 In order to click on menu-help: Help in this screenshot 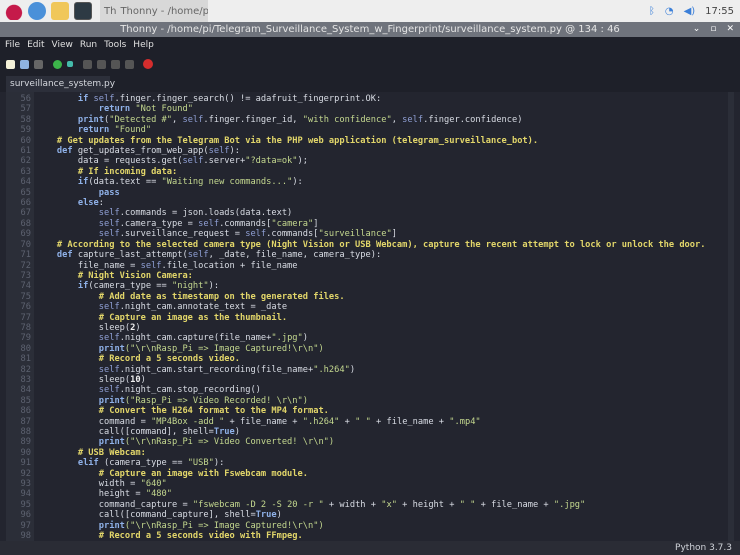, I will do `click(143, 45)`.